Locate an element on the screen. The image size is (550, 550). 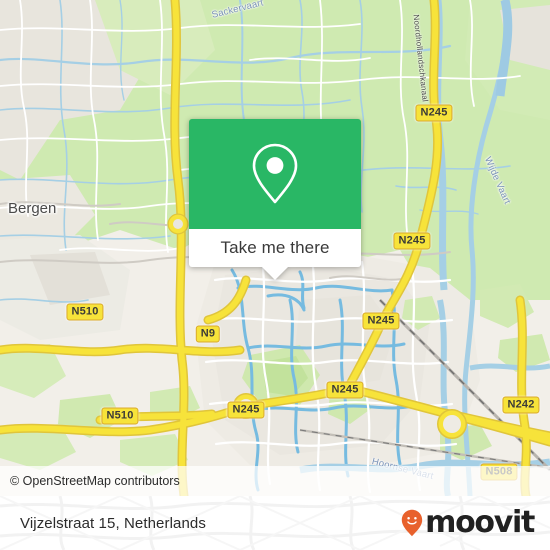
callout-tail-pointer is located at coordinates (275, 273).